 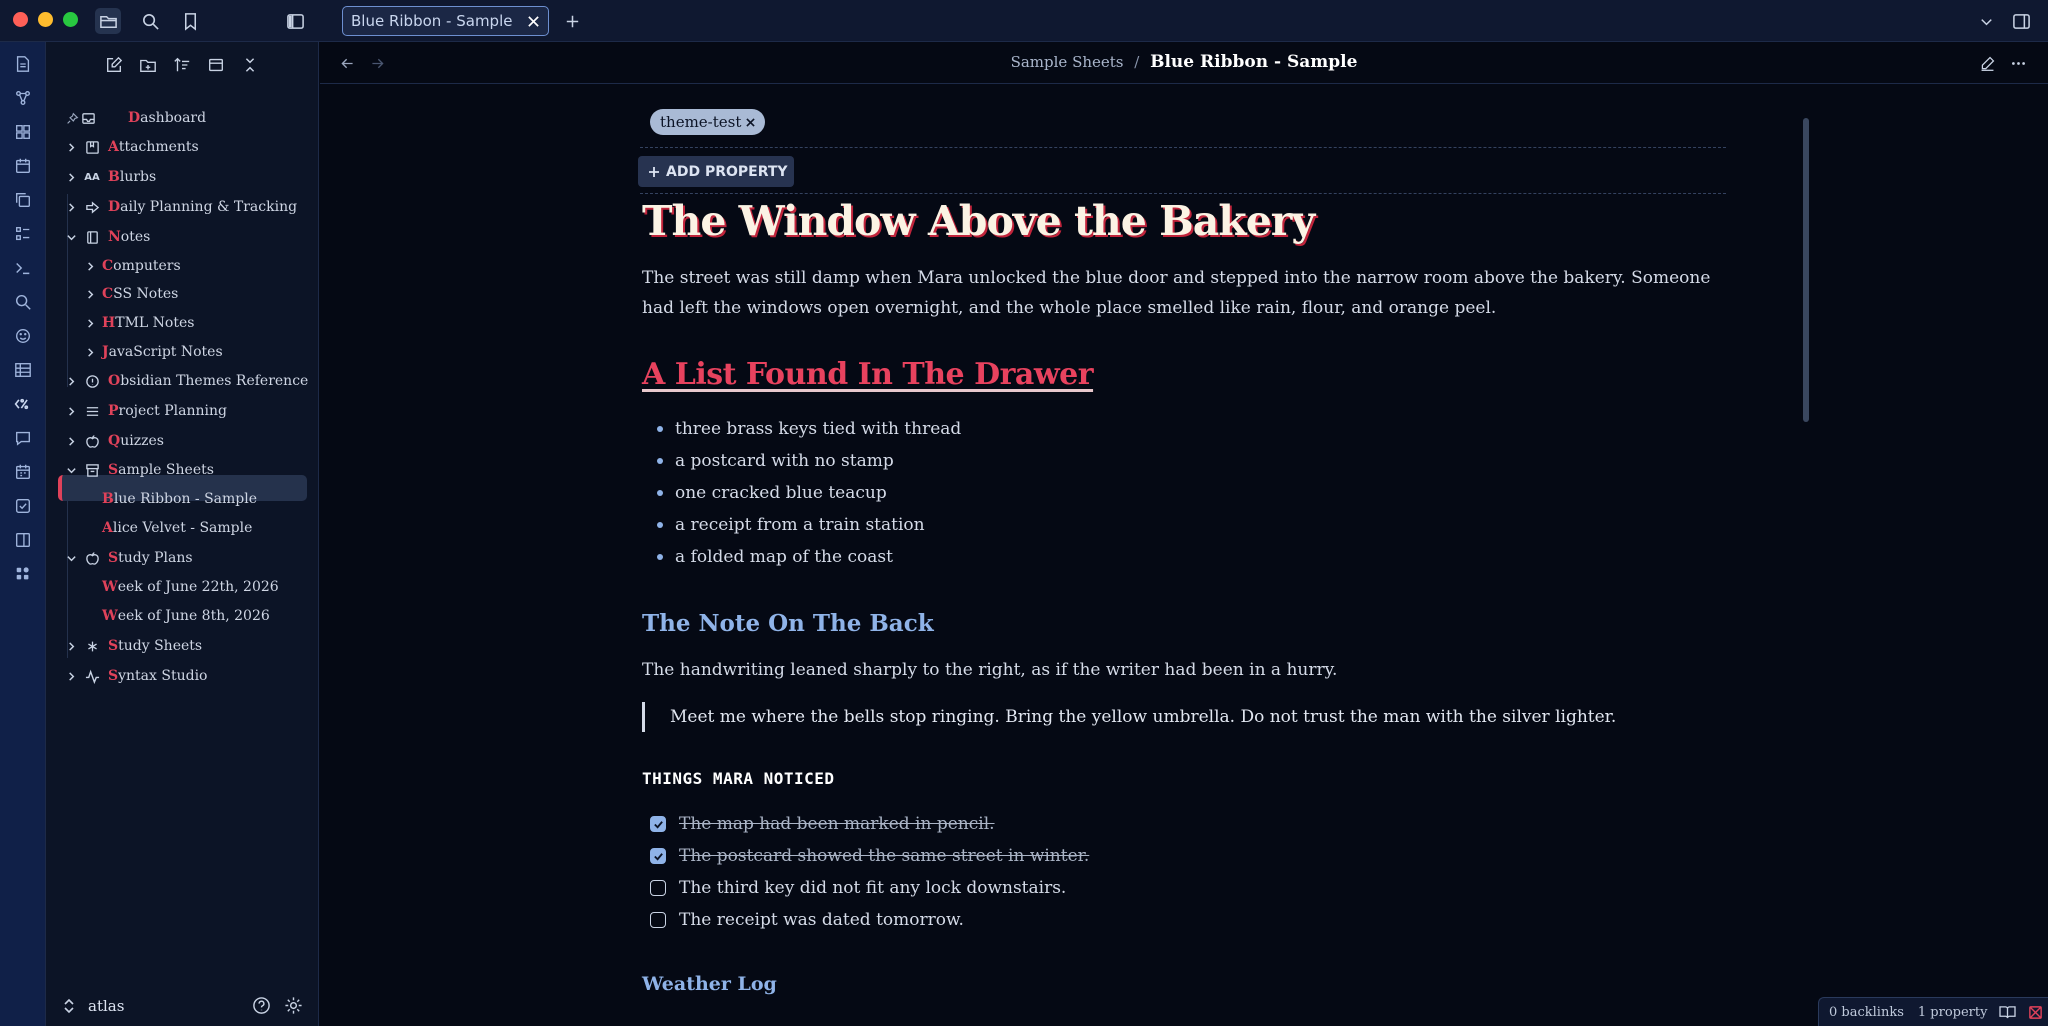 I want to click on tree-item-computers: Computers, so click(x=182, y=266).